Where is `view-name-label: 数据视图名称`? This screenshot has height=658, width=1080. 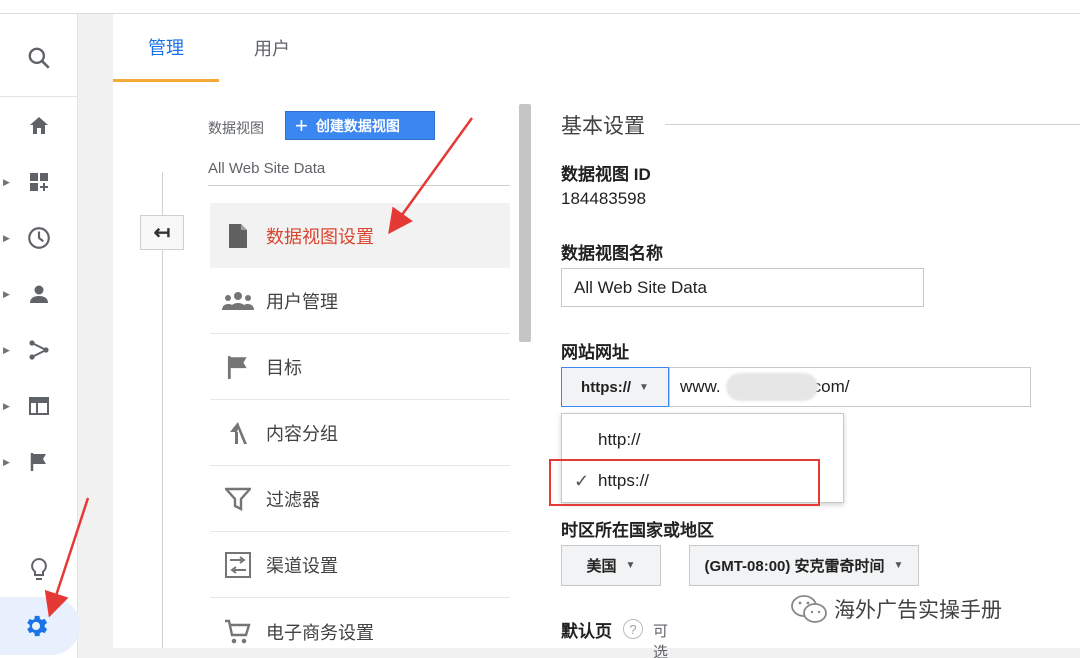 view-name-label: 数据视图名称 is located at coordinates (612, 253).